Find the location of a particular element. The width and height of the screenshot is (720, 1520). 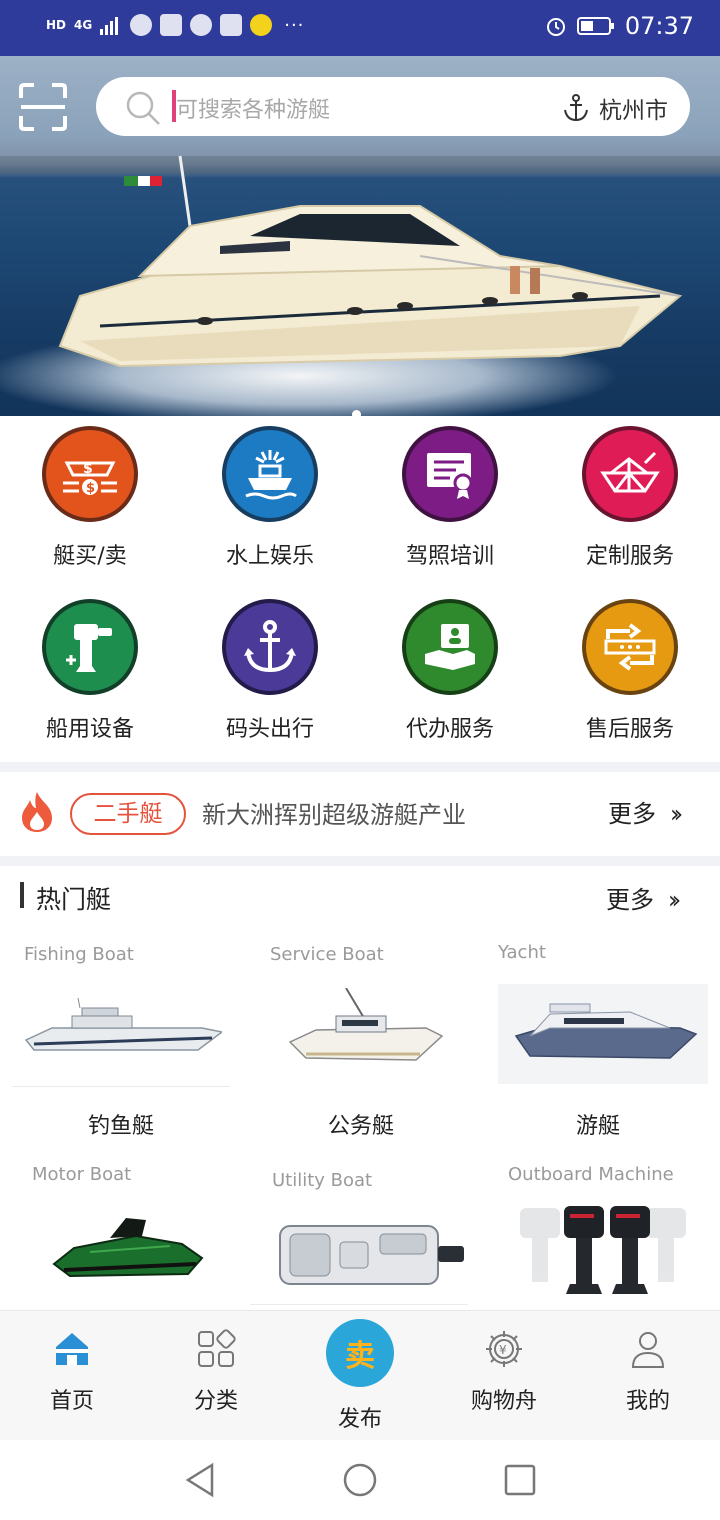

boat-english-name: Outboard Machine is located at coordinates (591, 1174).